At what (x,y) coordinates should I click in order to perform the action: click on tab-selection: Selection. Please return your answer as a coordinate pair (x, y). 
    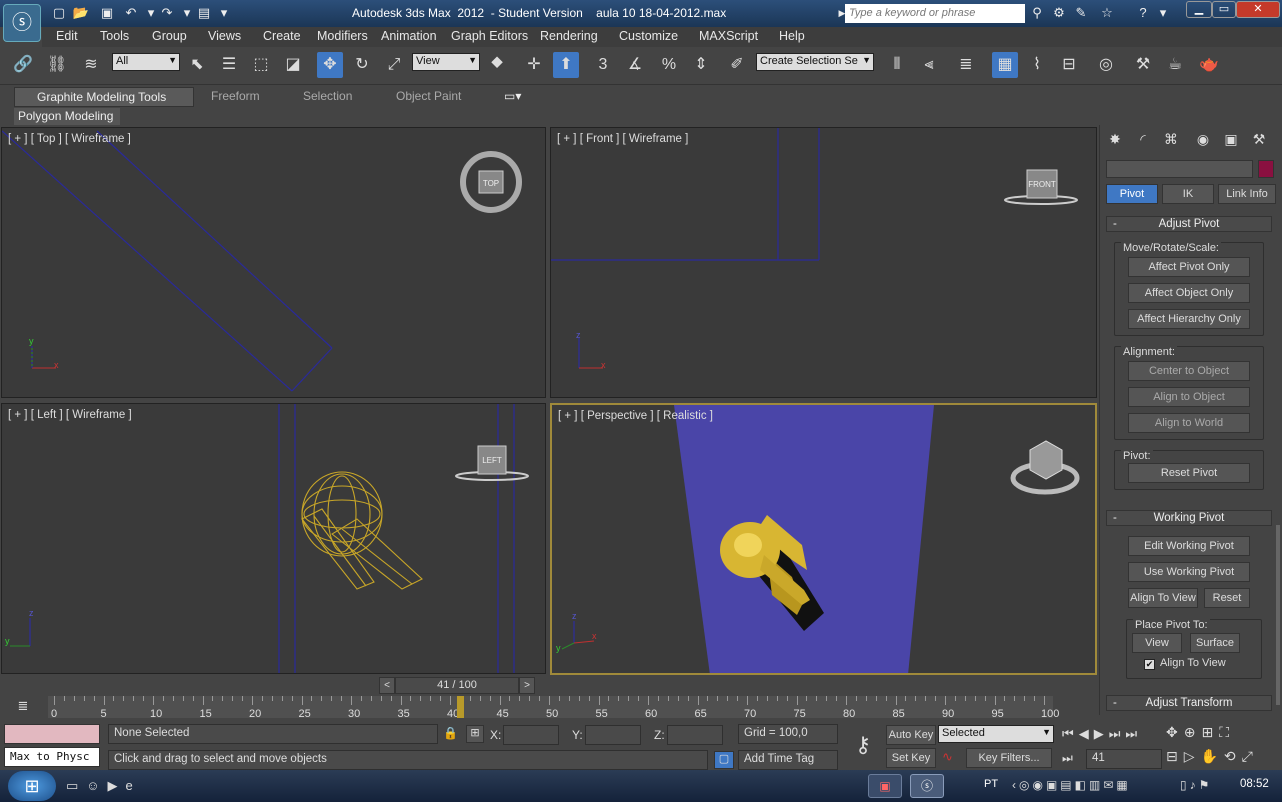
    Looking at the image, I should click on (327, 96).